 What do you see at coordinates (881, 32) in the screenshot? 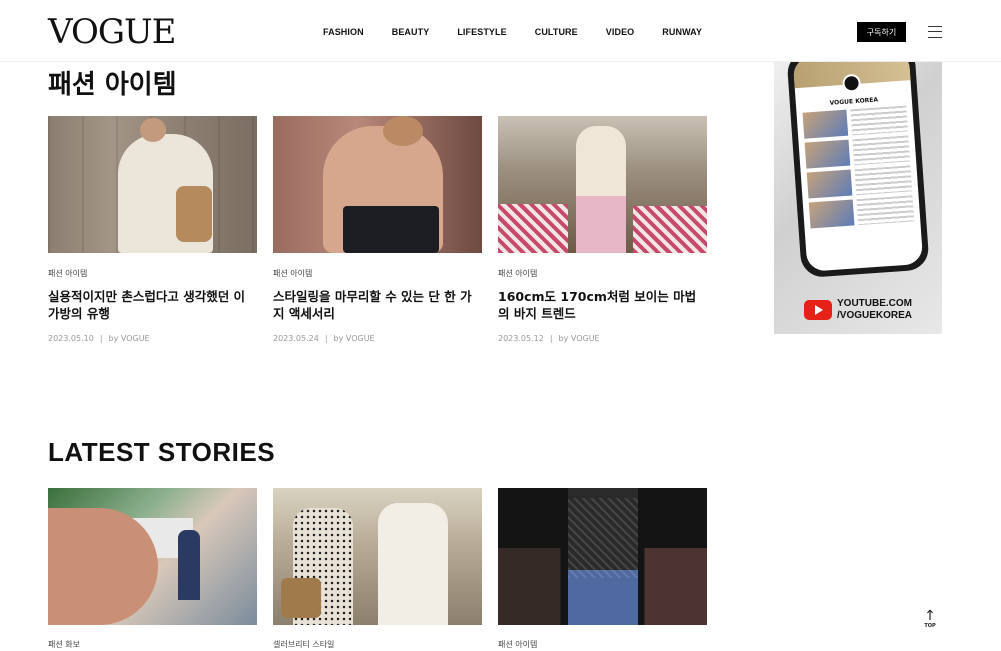
I see `subscribe-button: 구독하기` at bounding box center [881, 32].